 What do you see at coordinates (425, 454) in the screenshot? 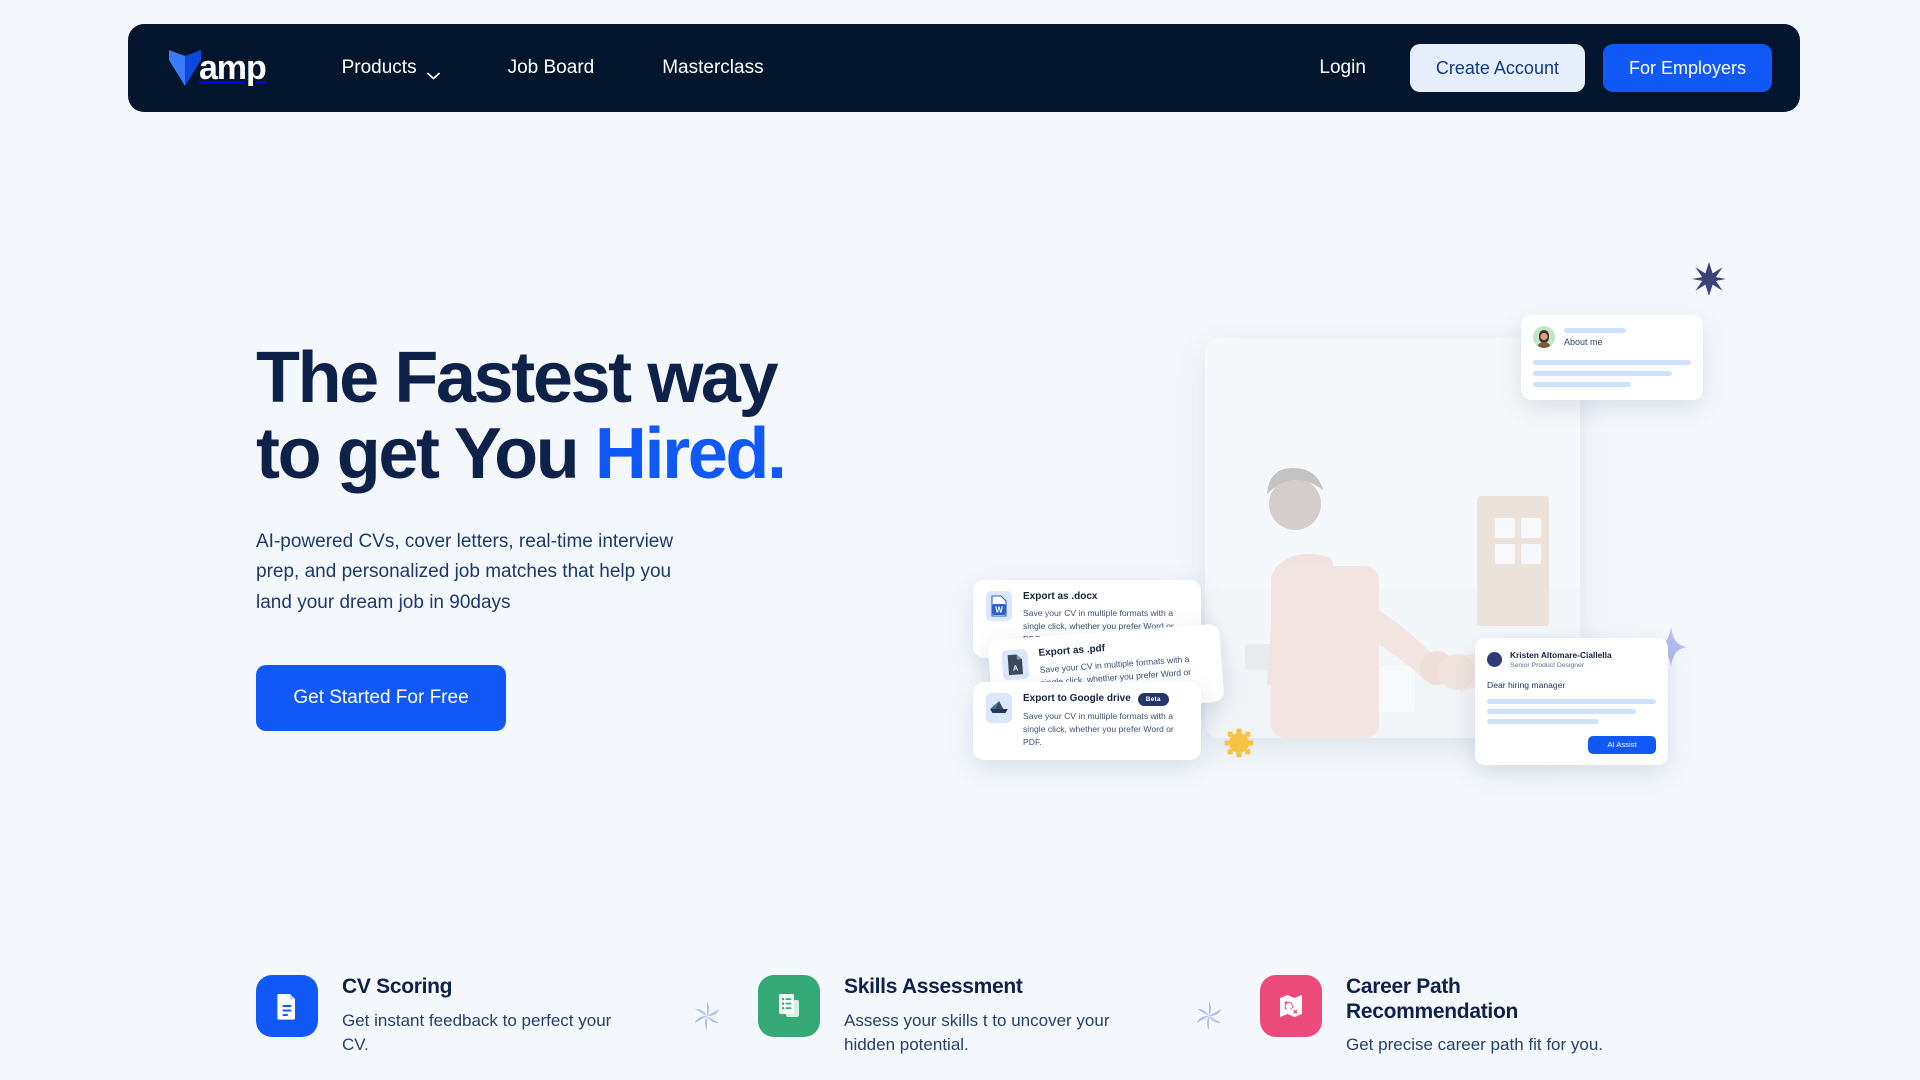
I see `headline-line-2-prefix: to get You` at bounding box center [425, 454].